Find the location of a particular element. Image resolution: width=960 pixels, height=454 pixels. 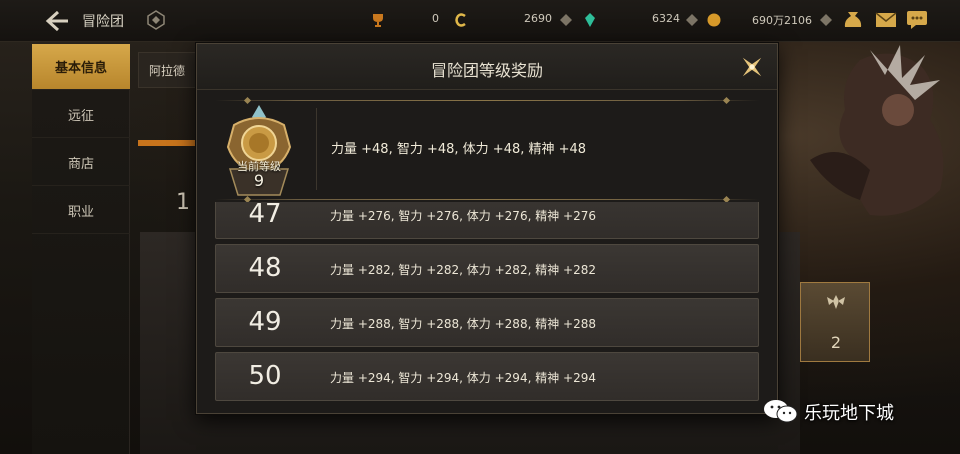

watermark-text: 乐玩地下城 is located at coordinates (849, 413).